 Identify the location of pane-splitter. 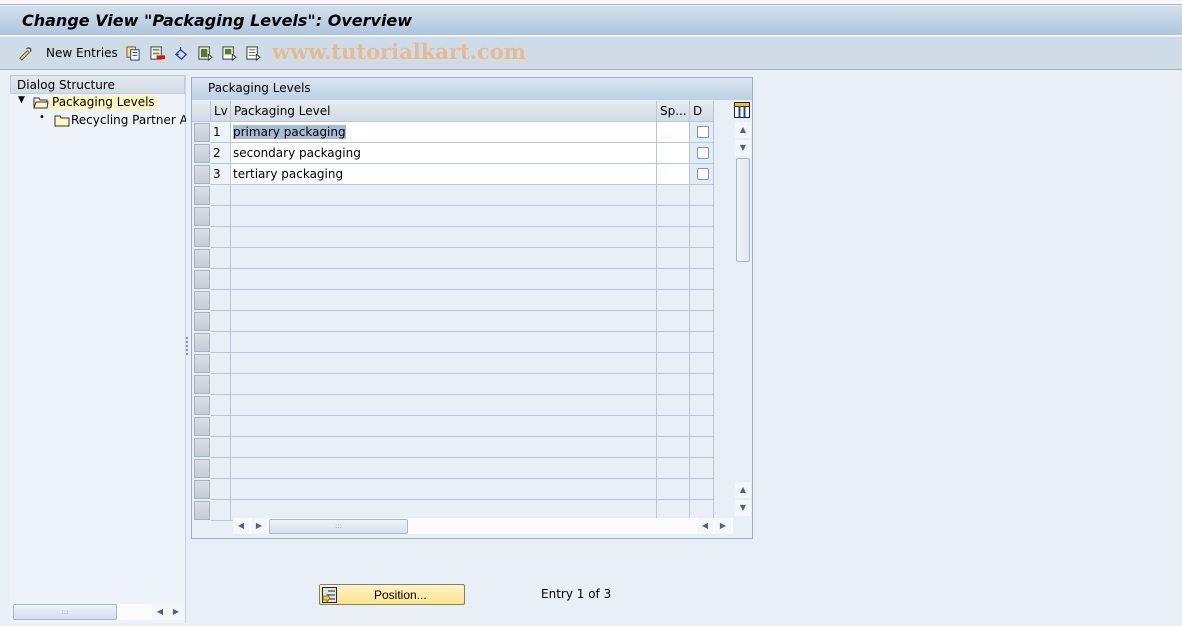
(188, 349).